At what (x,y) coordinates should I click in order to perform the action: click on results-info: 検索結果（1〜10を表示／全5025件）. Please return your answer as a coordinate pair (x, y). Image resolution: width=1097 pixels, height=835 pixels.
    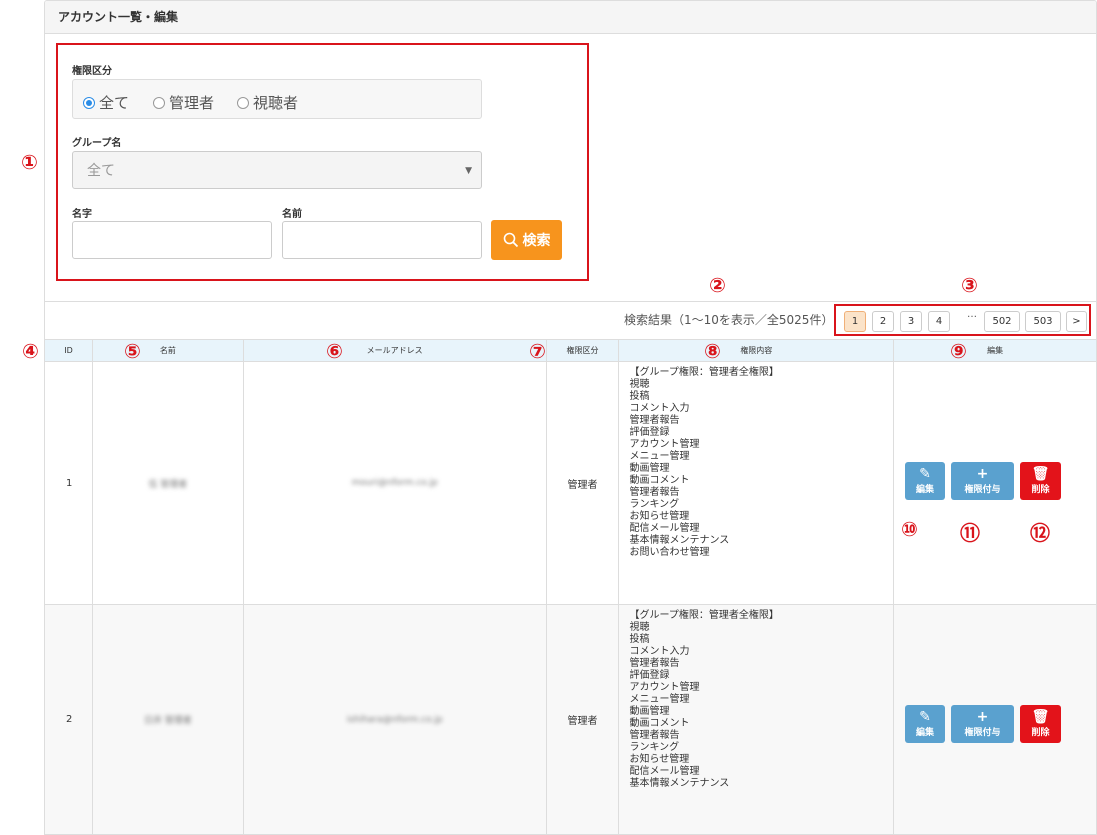
    Looking at the image, I should click on (729, 320).